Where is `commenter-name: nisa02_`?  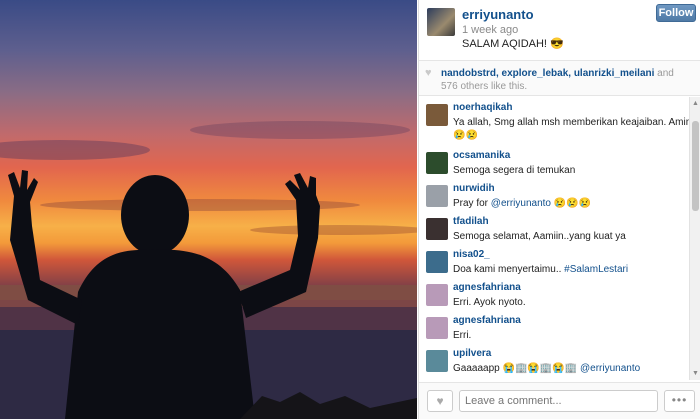 commenter-name: nisa02_ is located at coordinates (471, 254).